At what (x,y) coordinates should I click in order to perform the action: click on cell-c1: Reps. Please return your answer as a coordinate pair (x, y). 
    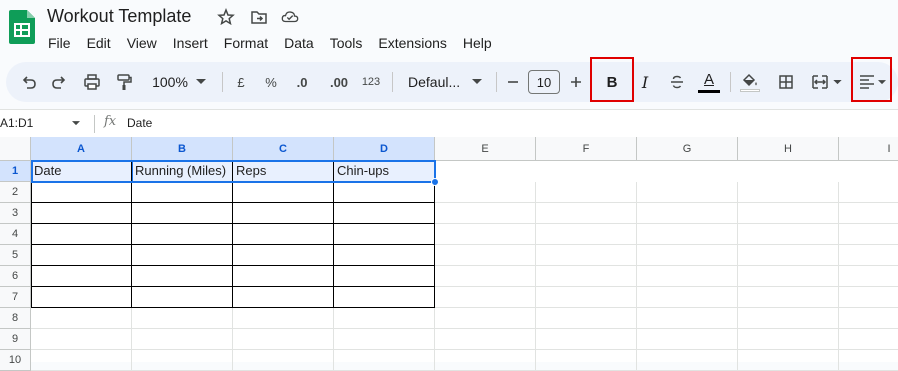
    Looking at the image, I should click on (283, 171).